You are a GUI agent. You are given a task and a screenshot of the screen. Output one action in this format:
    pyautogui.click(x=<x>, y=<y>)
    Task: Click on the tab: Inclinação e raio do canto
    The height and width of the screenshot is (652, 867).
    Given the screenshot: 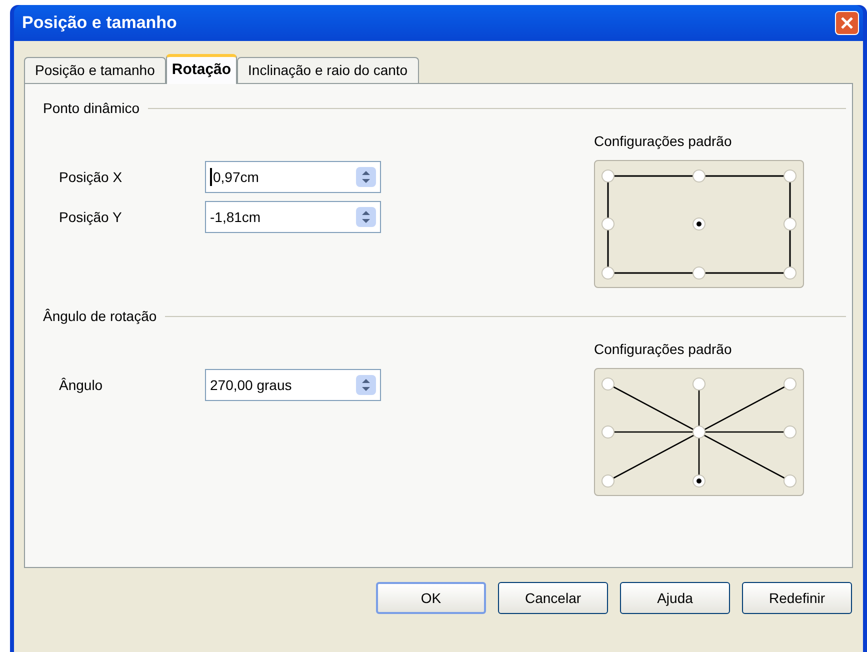 What is the action you would take?
    pyautogui.click(x=328, y=70)
    